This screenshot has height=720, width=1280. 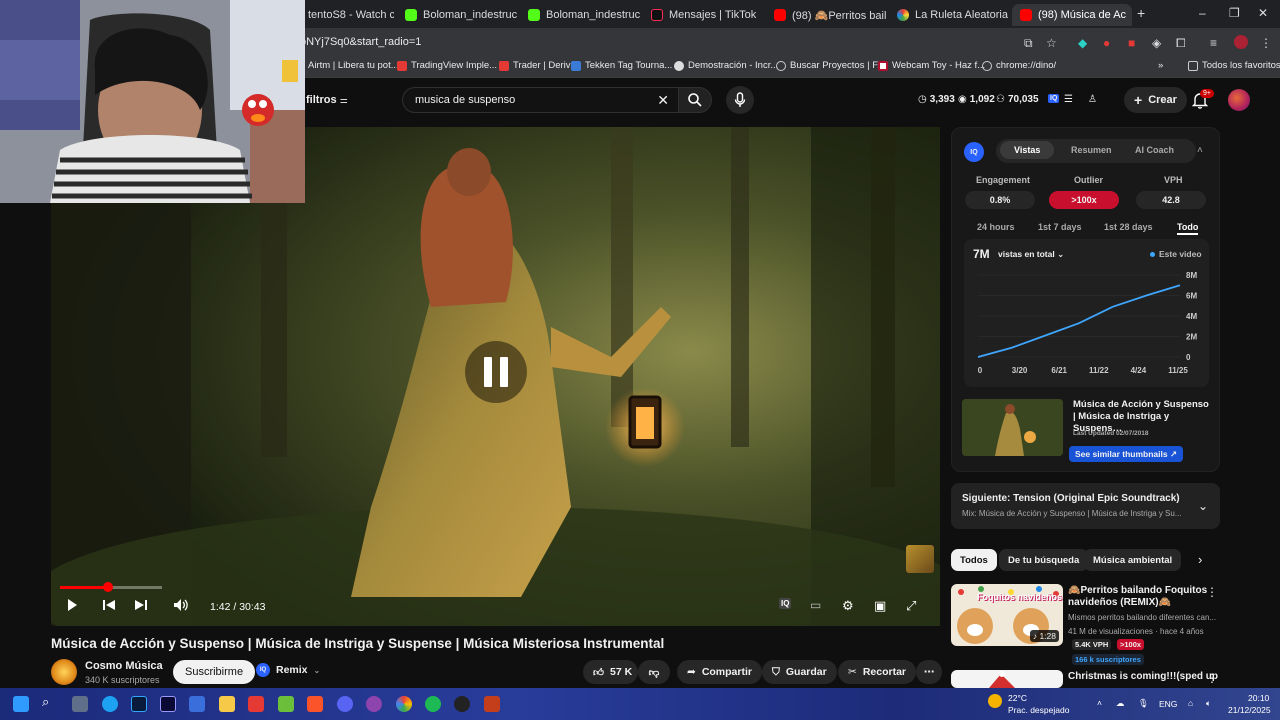 I want to click on theater-mode-icon: ▣, so click(x=880, y=606).